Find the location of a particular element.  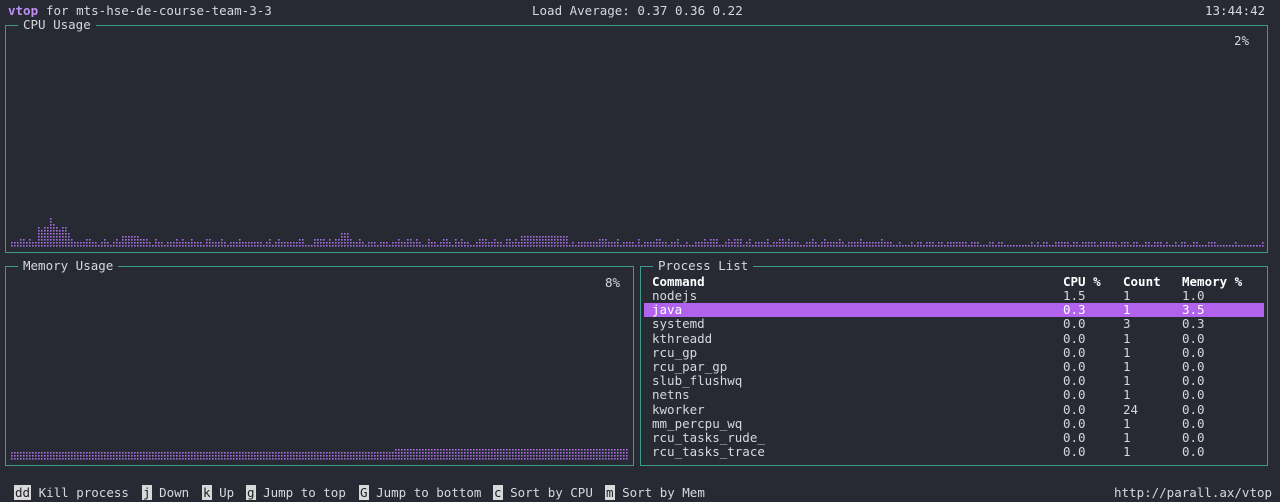

shortcut-jump-bottom: G Jump to bottom is located at coordinates (420, 493).